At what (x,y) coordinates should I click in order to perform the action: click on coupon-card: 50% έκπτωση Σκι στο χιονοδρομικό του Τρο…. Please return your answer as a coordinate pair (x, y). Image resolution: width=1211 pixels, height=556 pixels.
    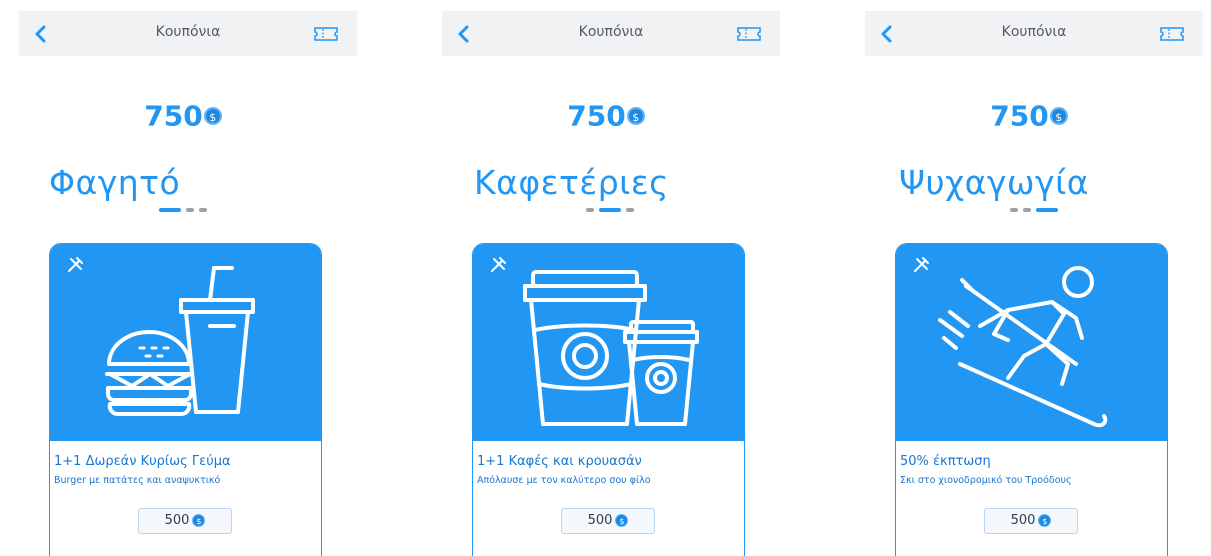
    Looking at the image, I should click on (1031, 399).